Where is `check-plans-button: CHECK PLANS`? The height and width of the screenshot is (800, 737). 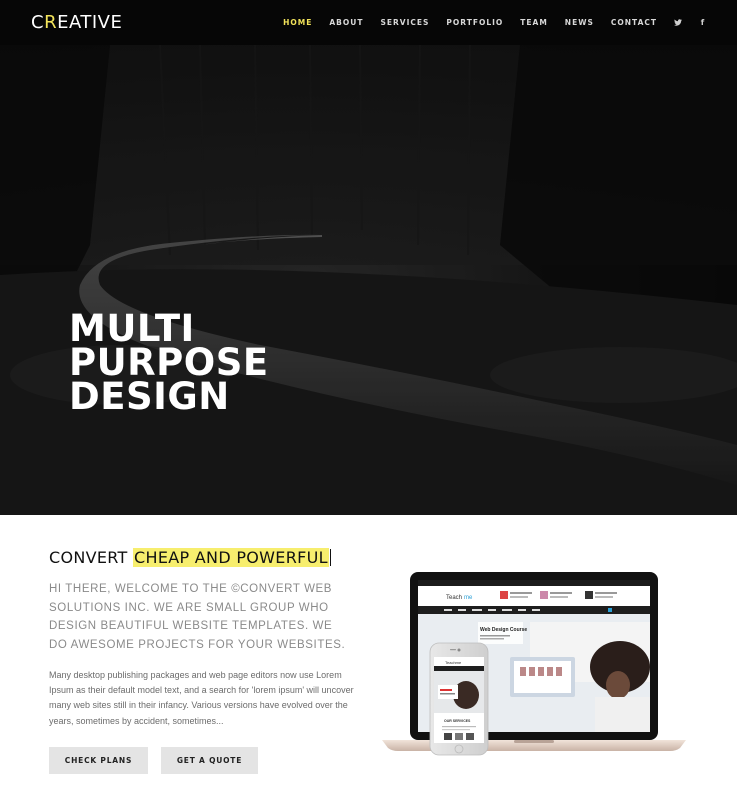 check-plans-button: CHECK PLANS is located at coordinates (98, 760).